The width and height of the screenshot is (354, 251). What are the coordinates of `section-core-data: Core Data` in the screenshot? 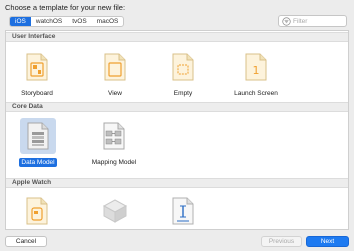 It's located at (177, 107).